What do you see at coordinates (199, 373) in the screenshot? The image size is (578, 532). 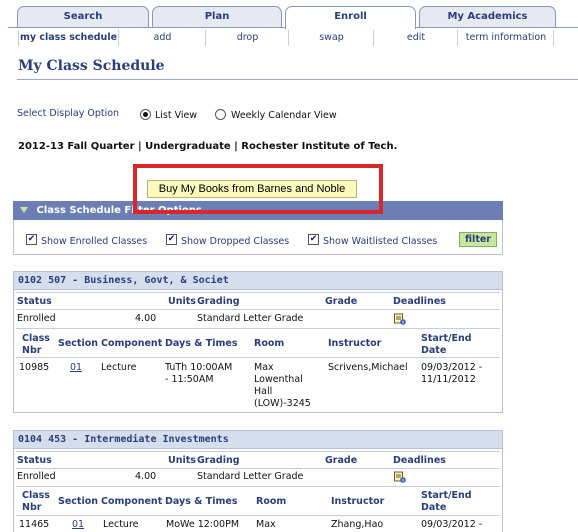 I see `days-times-value: TuTh 10:00AM - 11:50AM` at bounding box center [199, 373].